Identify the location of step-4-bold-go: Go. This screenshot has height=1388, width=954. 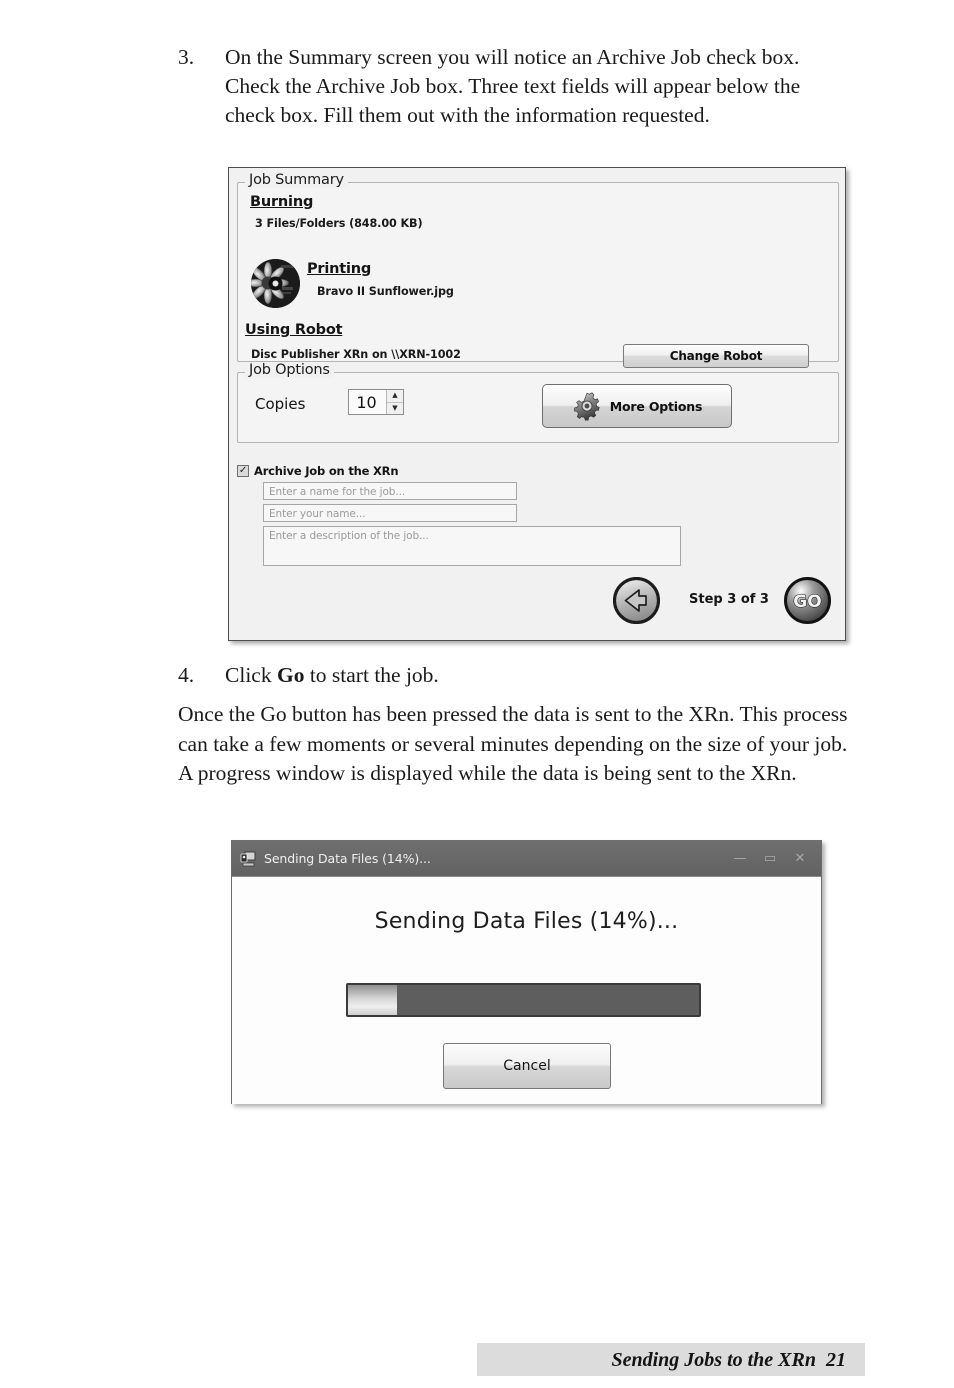
(290, 675).